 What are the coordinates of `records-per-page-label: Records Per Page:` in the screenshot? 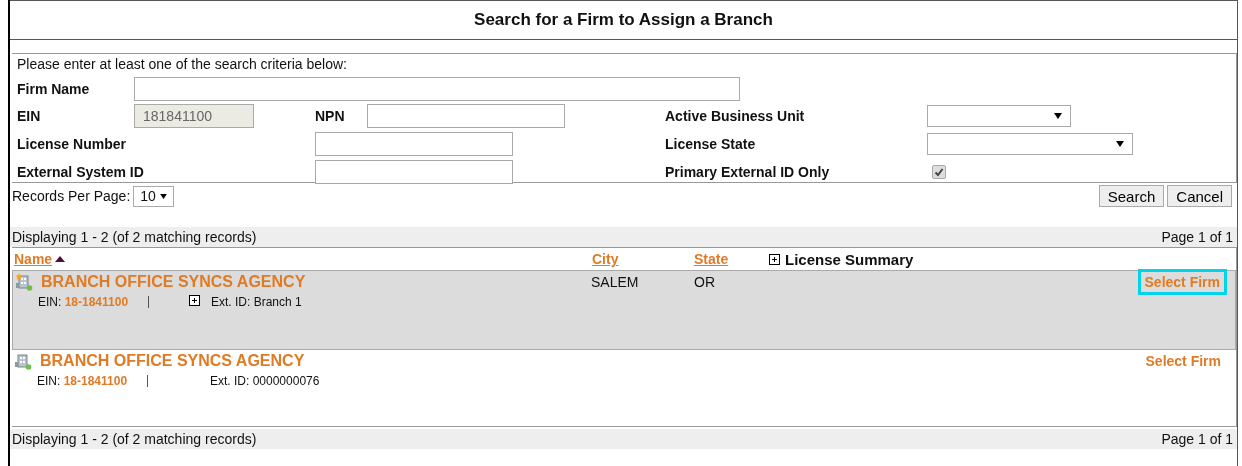 It's located at (71, 196).